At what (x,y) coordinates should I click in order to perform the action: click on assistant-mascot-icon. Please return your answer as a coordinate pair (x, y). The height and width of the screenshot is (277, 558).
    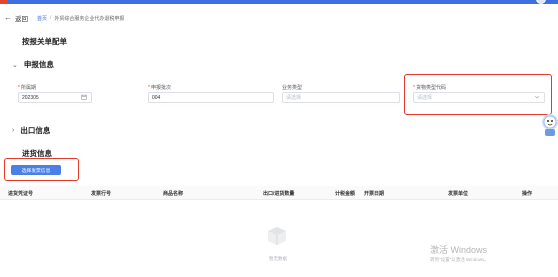
    Looking at the image, I should click on (549, 125).